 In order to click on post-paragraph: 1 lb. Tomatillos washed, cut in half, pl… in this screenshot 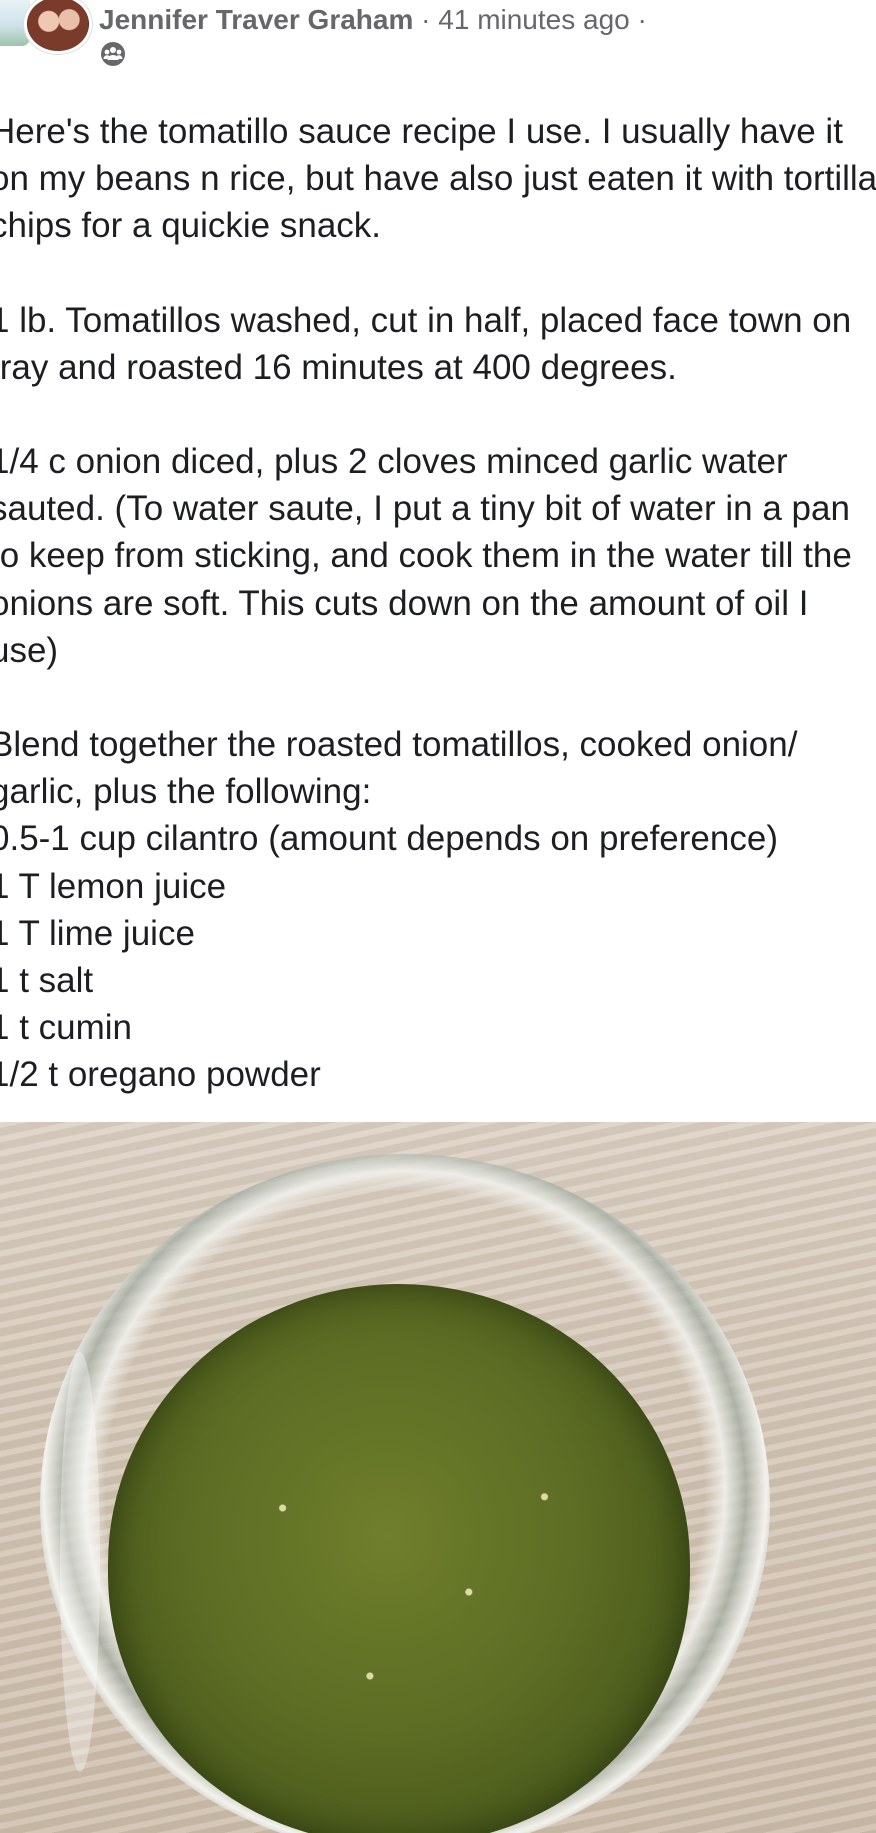, I will do `click(430, 343)`.